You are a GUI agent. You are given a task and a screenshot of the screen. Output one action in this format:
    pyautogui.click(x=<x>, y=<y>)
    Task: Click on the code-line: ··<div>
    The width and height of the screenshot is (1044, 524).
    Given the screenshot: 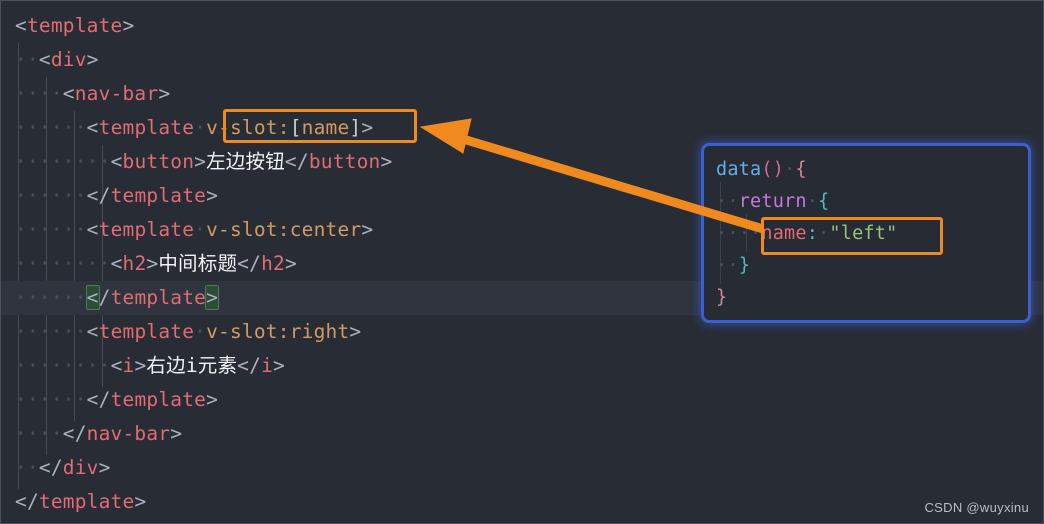 What is the action you would take?
    pyautogui.click(x=522, y=60)
    